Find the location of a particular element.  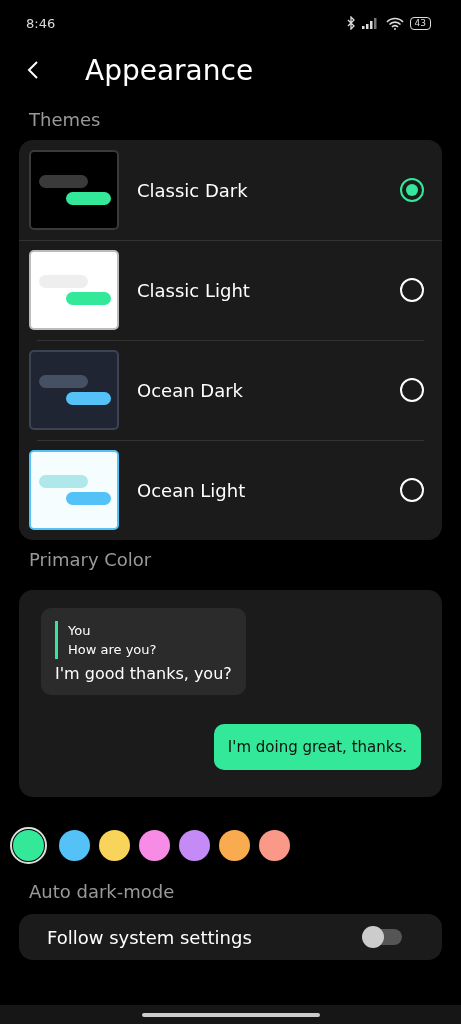

home-indicator is located at coordinates (230, 1014).